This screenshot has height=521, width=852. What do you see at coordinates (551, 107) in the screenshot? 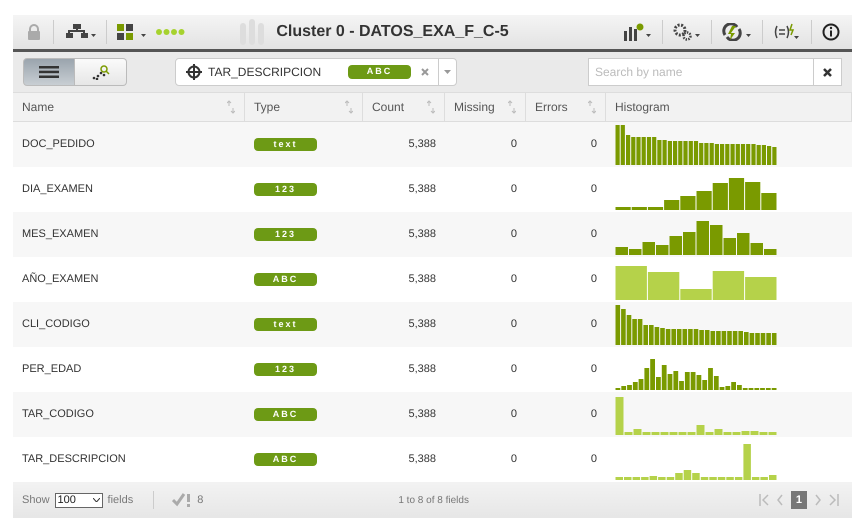
I see `column-header: Errors` at bounding box center [551, 107].